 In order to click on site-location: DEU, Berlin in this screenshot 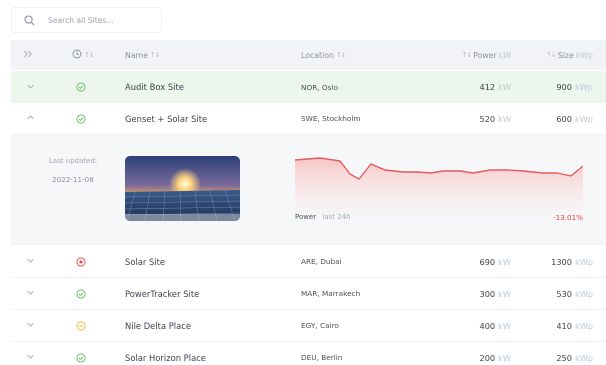, I will do `click(322, 357)`.